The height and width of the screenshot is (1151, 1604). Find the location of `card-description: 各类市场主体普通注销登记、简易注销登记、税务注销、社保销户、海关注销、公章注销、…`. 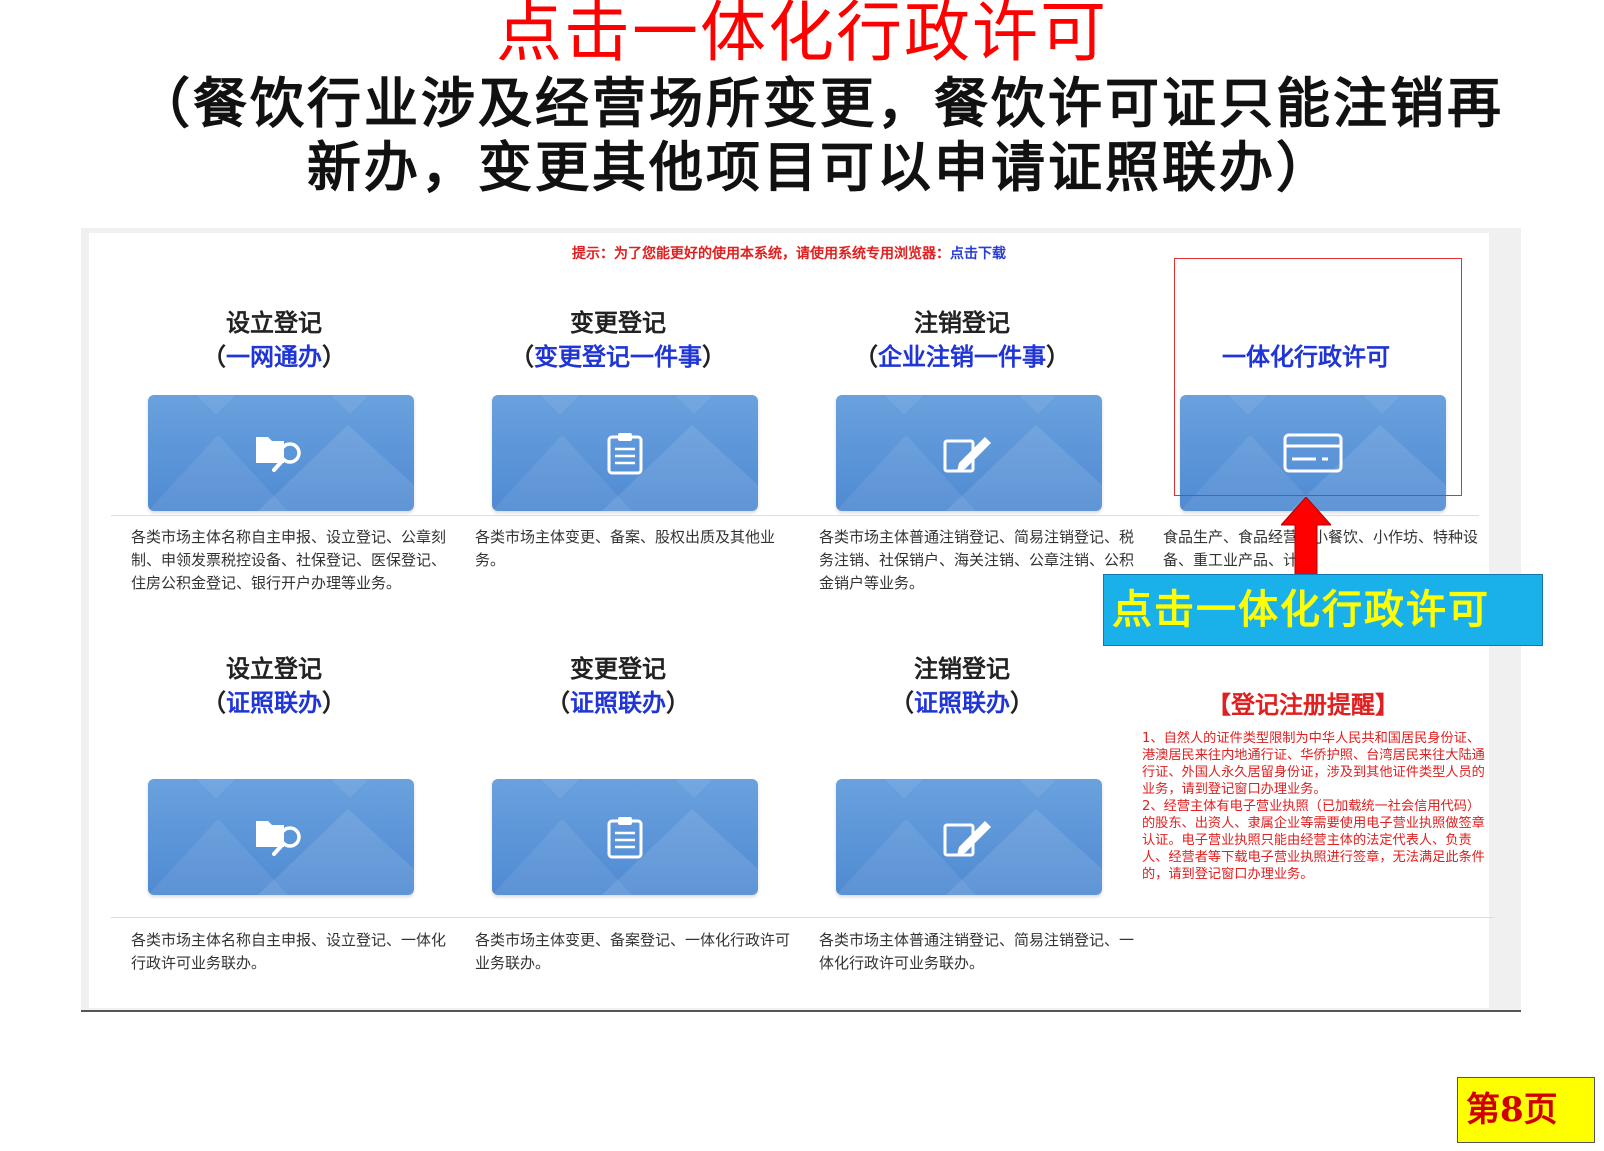

card-description: 各类市场主体普通注销登记、简易注销登记、税务注销、社保销户、海关注销、公章注销、… is located at coordinates (977, 560).